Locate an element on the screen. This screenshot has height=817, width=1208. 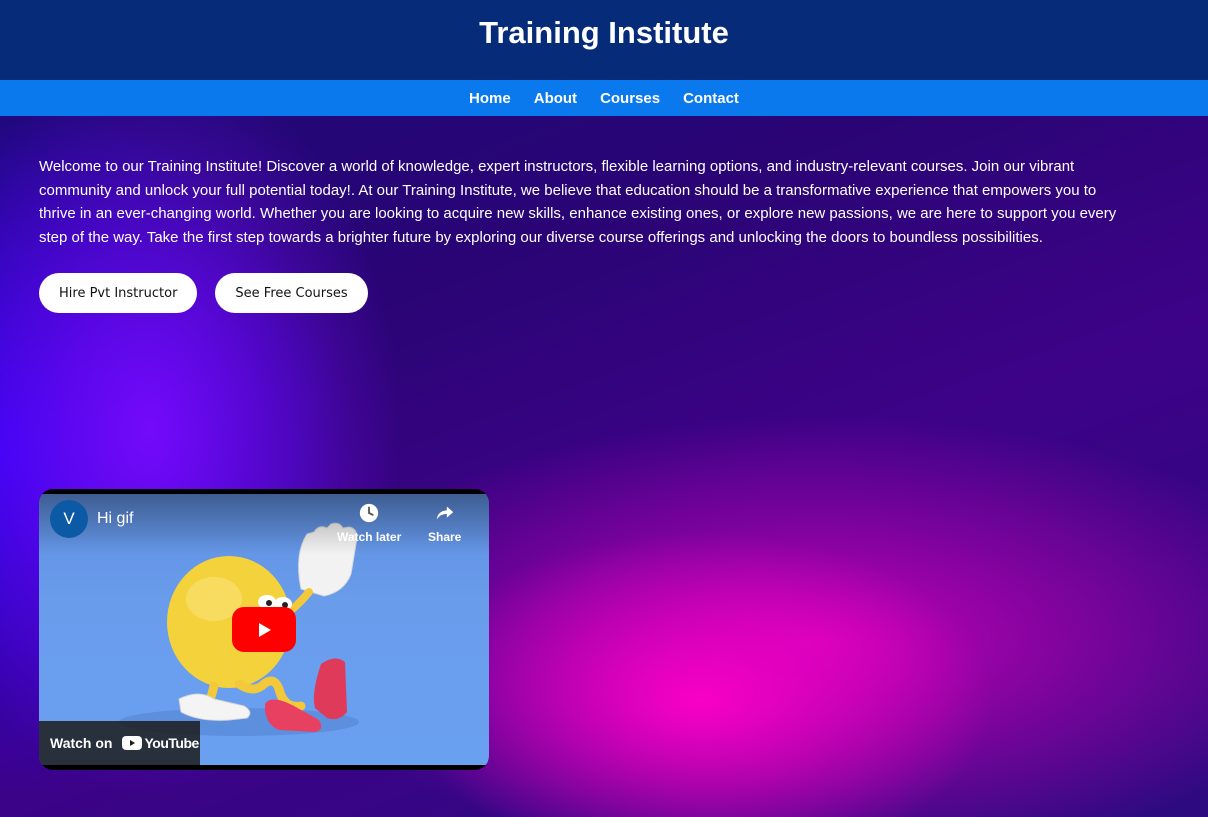
clock-icon is located at coordinates (369, 513).